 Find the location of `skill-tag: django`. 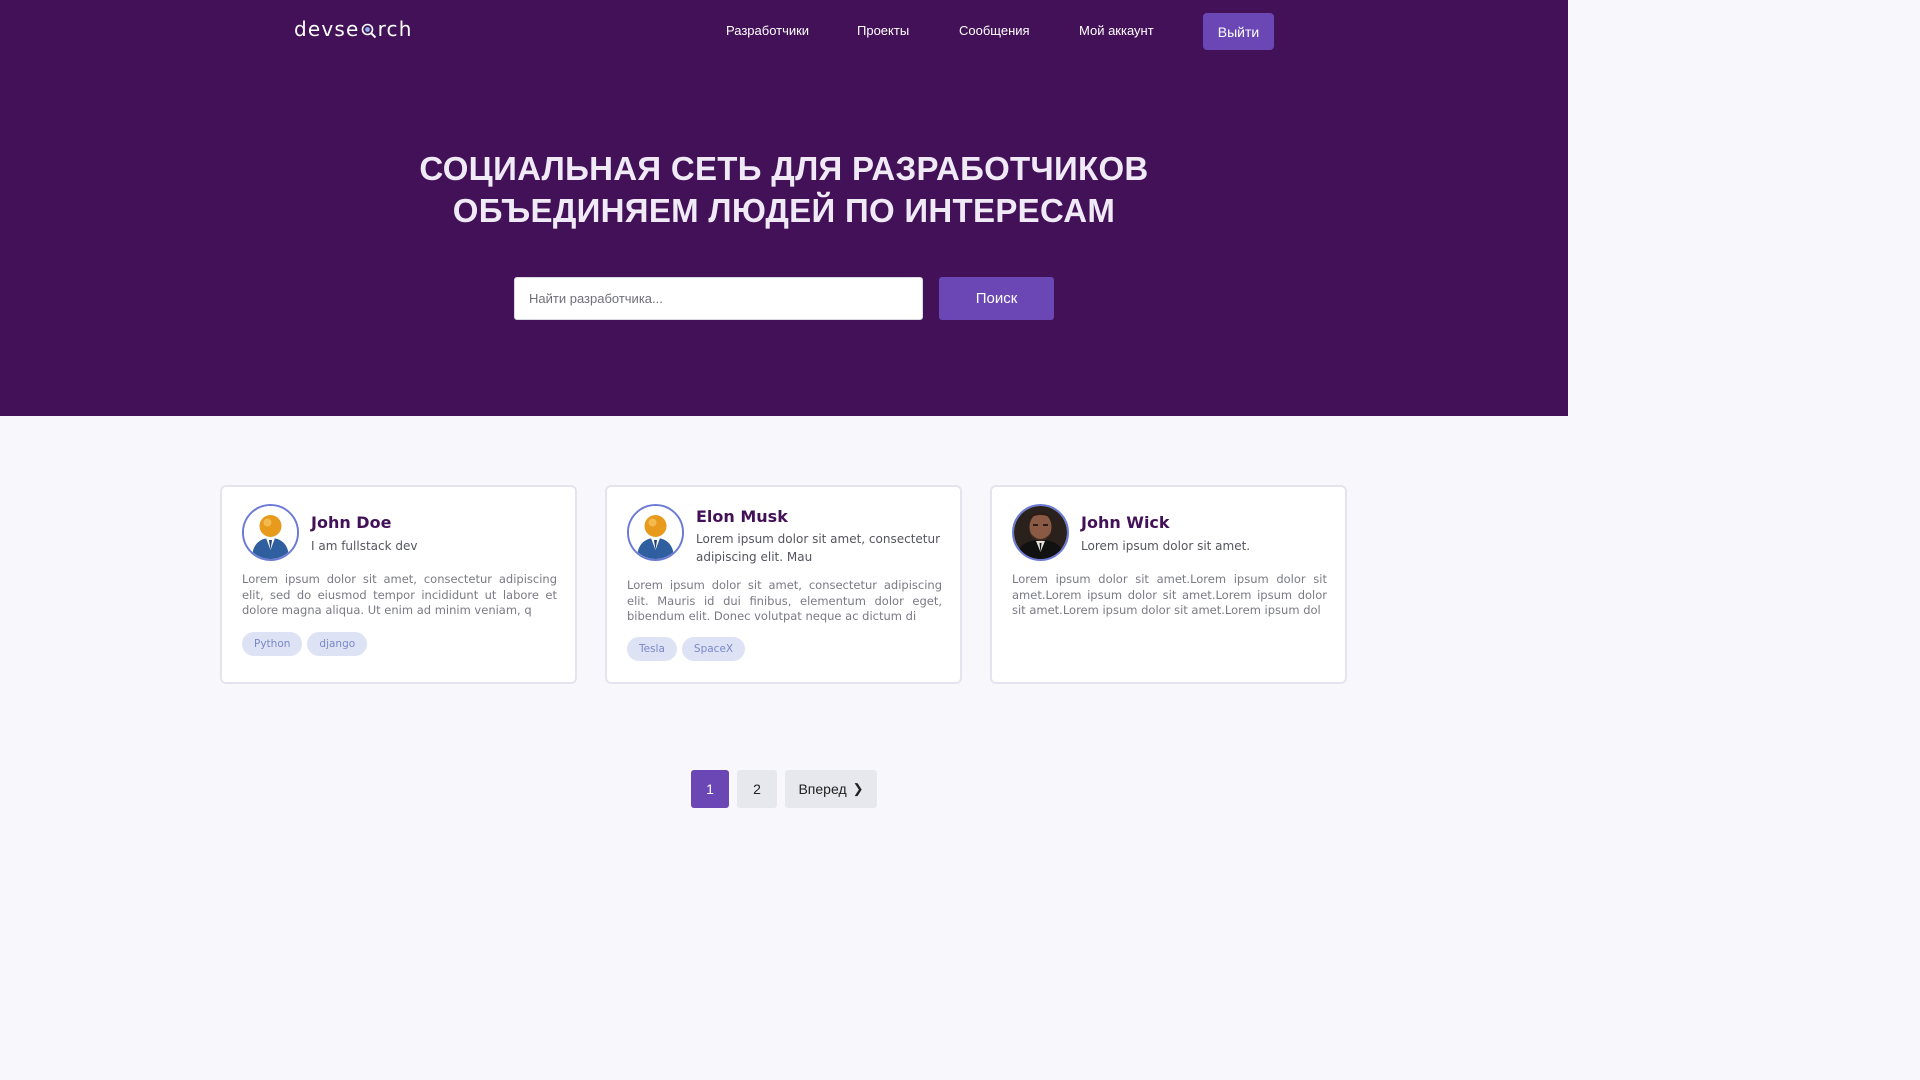

skill-tag: django is located at coordinates (337, 644).